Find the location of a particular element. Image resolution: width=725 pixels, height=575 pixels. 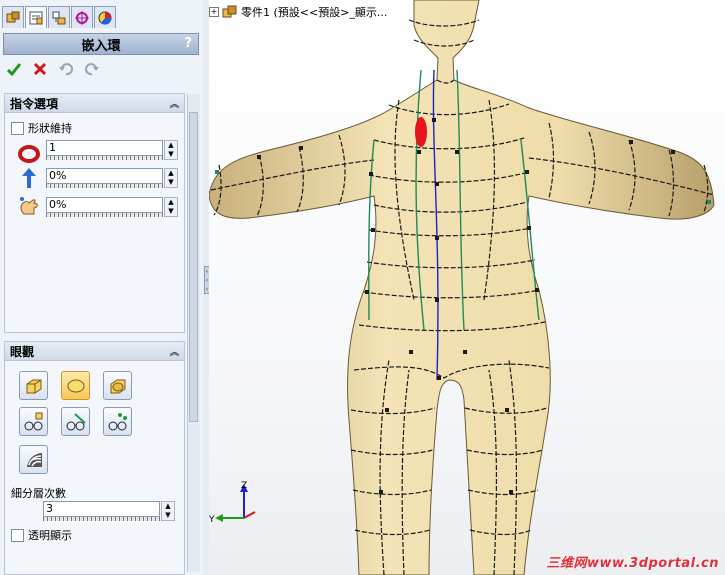

direction-arrow-icon is located at coordinates (29, 178).